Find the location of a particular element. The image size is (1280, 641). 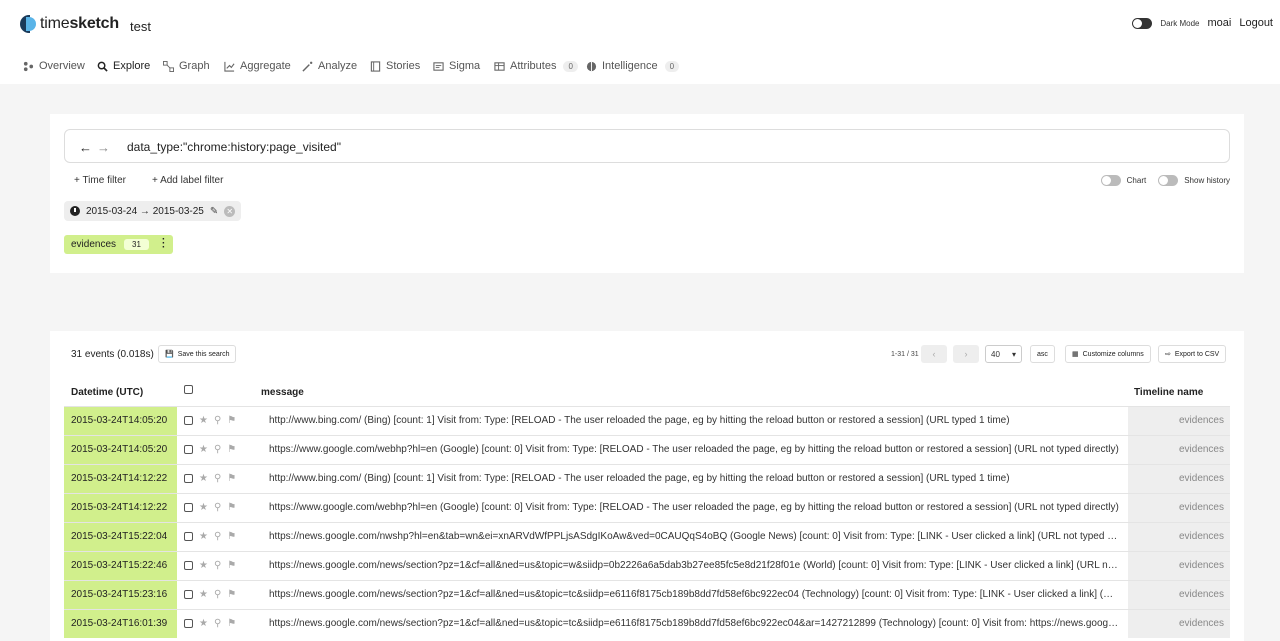

next-page-button: › is located at coordinates (966, 354).